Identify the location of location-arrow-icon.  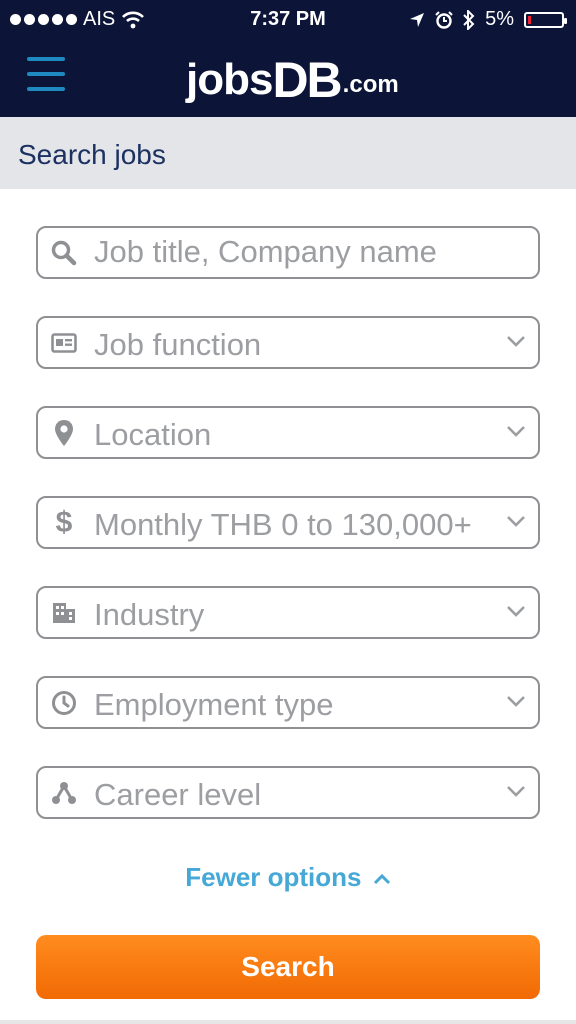
(417, 19).